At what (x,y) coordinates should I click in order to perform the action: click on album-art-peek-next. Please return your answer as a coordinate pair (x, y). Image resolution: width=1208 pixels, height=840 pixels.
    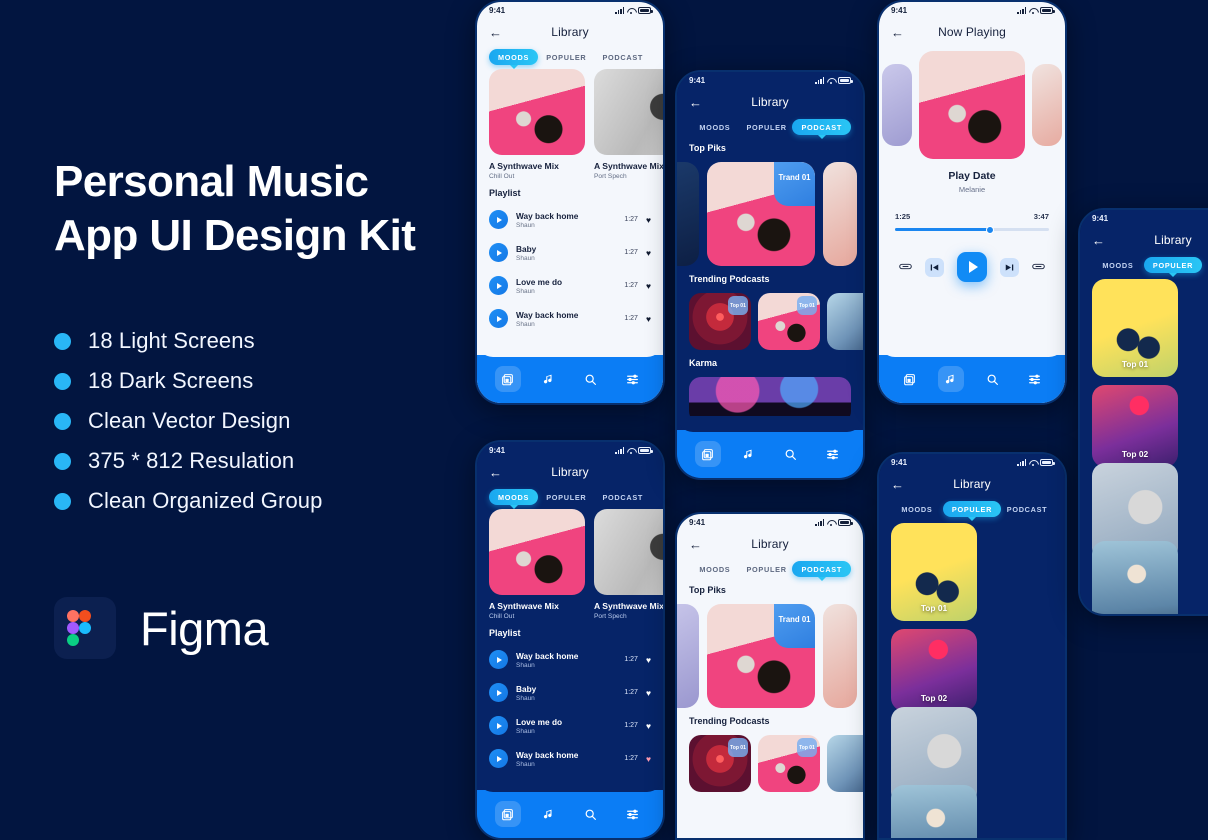
    Looking at the image, I should click on (1047, 105).